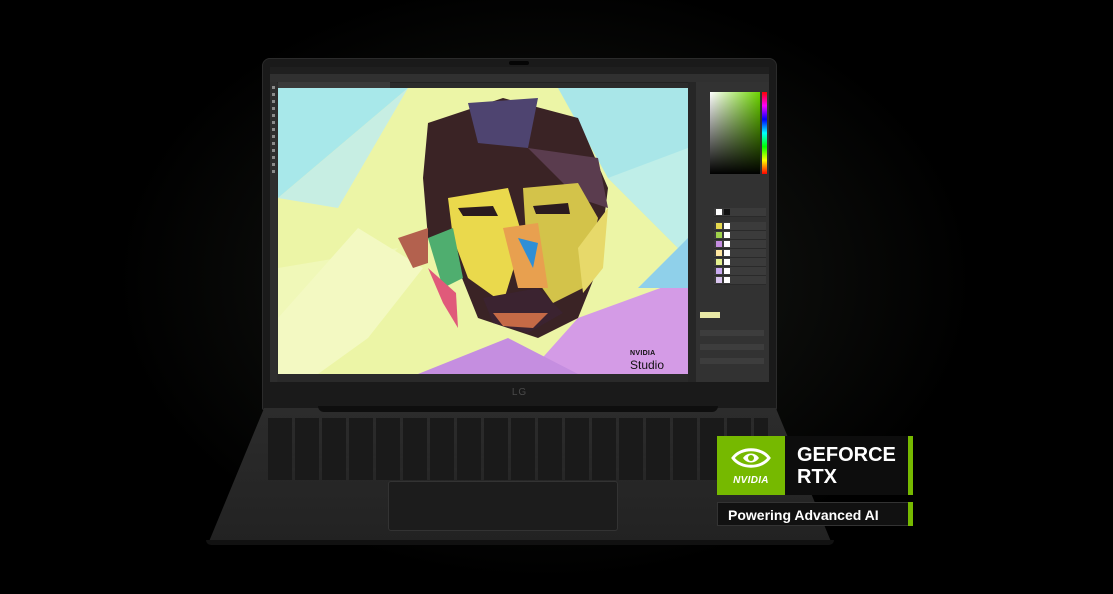 This screenshot has height=594, width=1113. What do you see at coordinates (273, 115) in the screenshot?
I see `eyedropper-tool-icon` at bounding box center [273, 115].